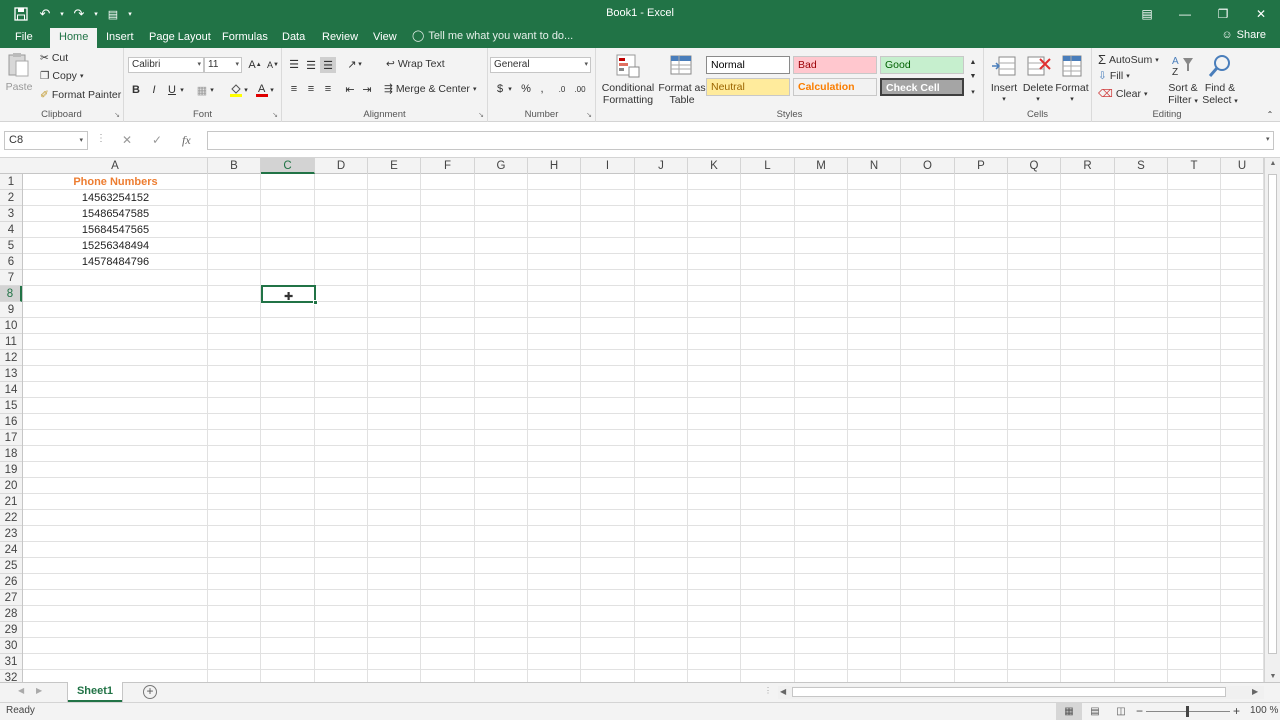  I want to click on column-header-l: L, so click(768, 166).